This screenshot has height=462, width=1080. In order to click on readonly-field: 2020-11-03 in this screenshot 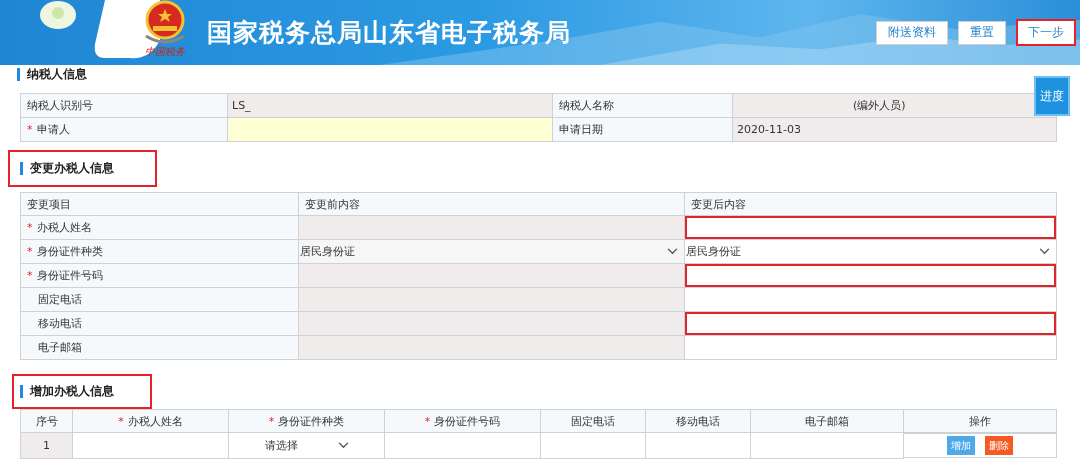, I will do `click(894, 129)`.